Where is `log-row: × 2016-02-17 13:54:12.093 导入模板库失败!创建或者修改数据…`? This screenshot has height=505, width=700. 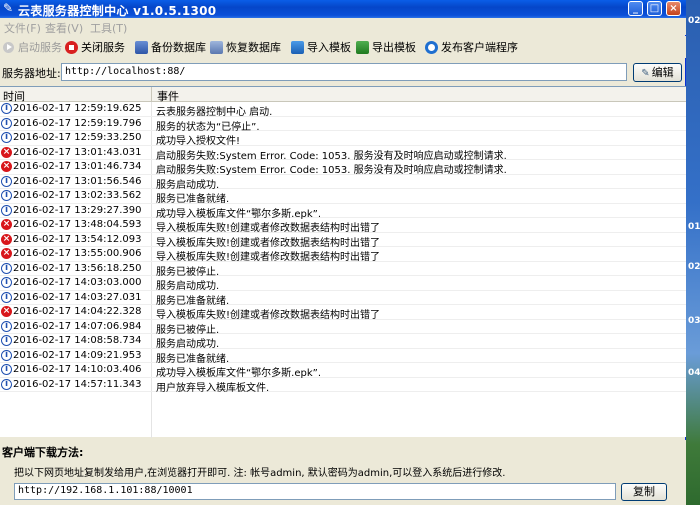 log-row: × 2016-02-17 13:54:12.093 导入模板库失败!创建或者修改数据… is located at coordinates (343, 241).